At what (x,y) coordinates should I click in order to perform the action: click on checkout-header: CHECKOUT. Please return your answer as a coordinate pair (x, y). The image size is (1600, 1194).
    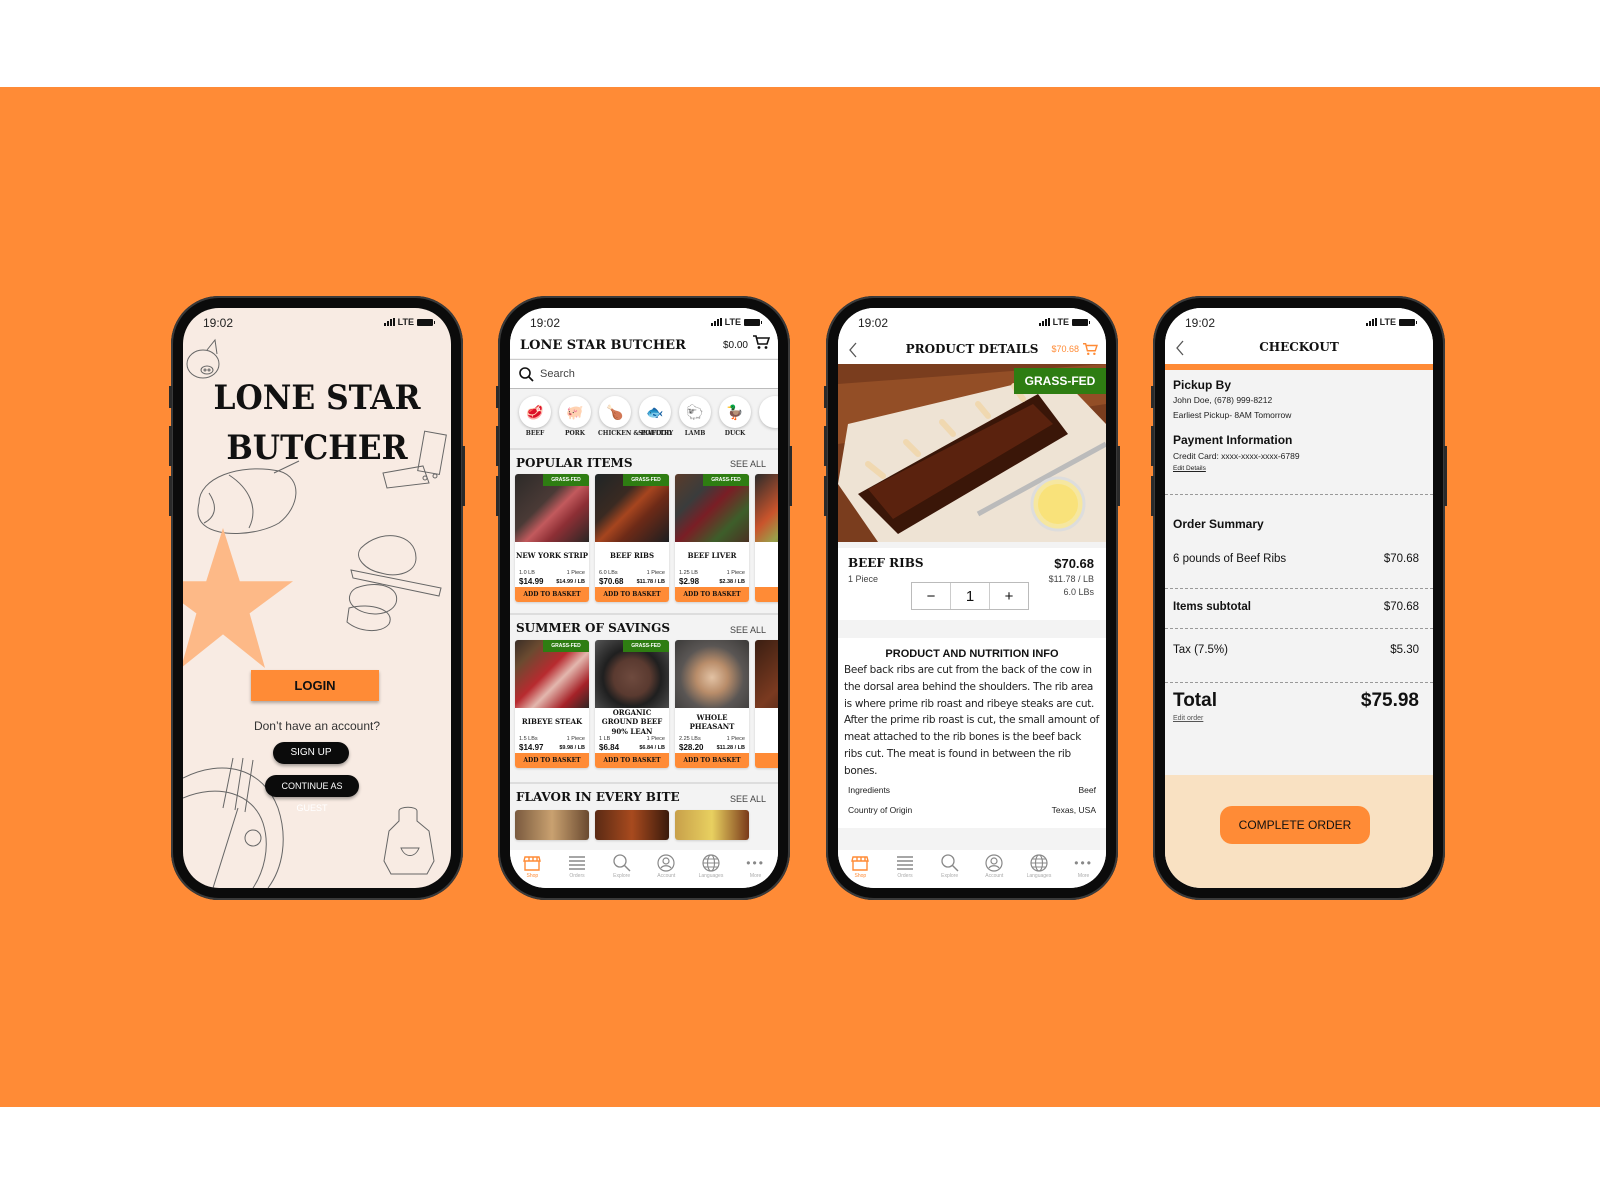
    Looking at the image, I should click on (1299, 349).